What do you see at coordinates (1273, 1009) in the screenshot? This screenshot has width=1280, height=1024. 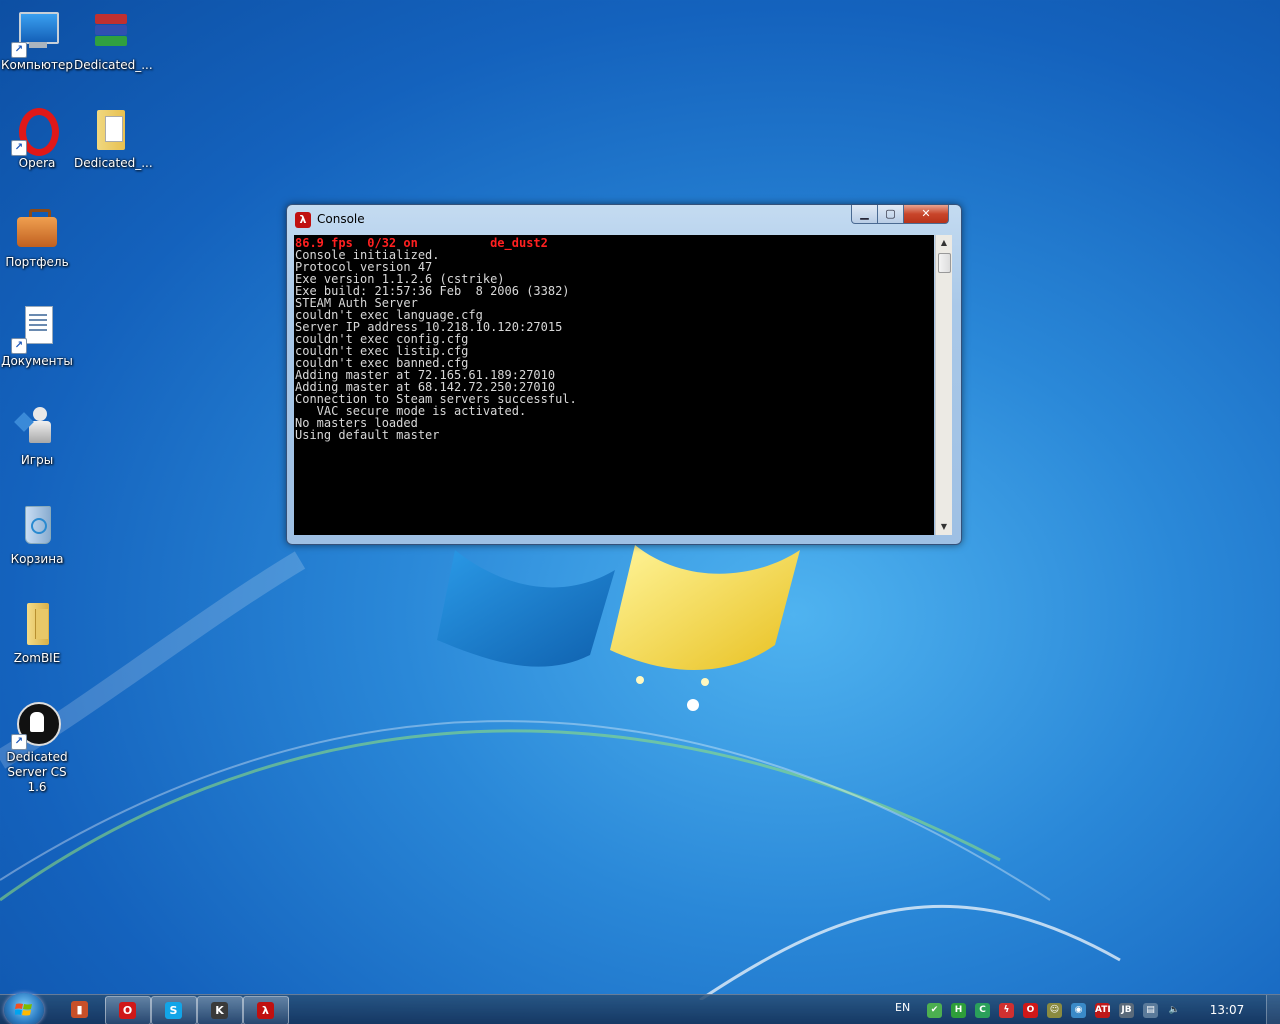 I see `show-desktop-button` at bounding box center [1273, 1009].